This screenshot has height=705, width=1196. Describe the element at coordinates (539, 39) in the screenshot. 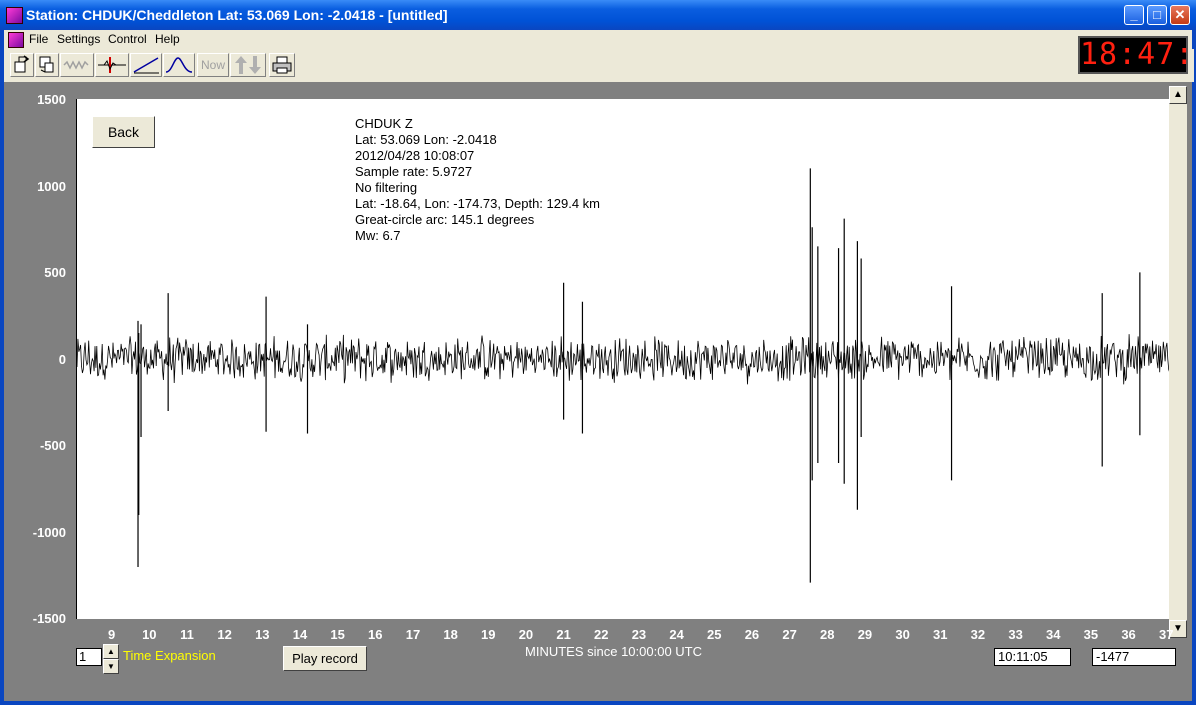

I see `menu-bar: File Settings Control Help` at that location.